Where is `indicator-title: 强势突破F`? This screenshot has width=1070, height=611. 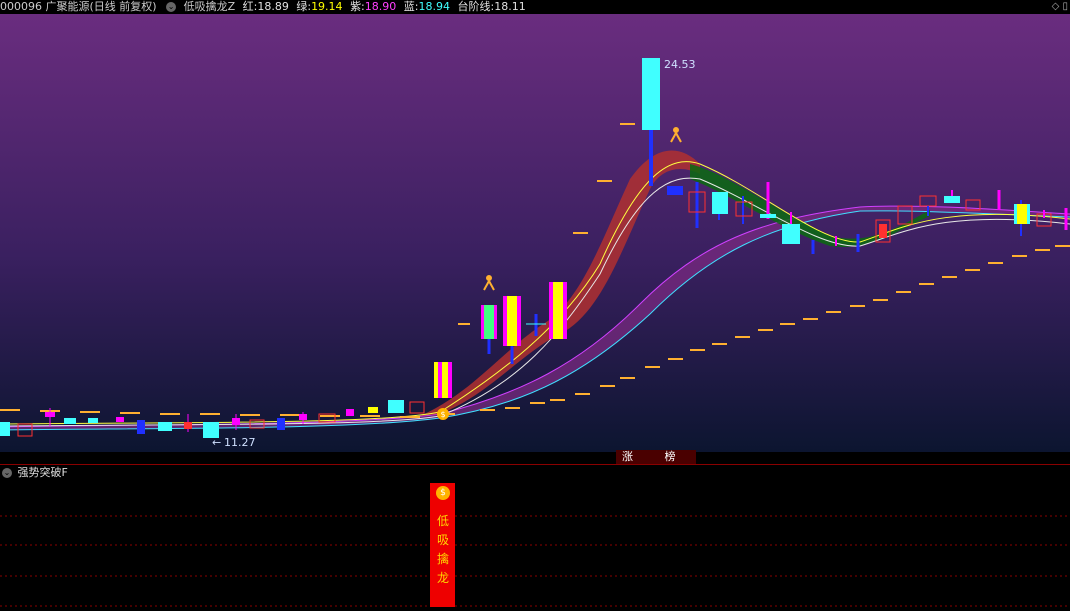
indicator-title: 强势突破F is located at coordinates (43, 472).